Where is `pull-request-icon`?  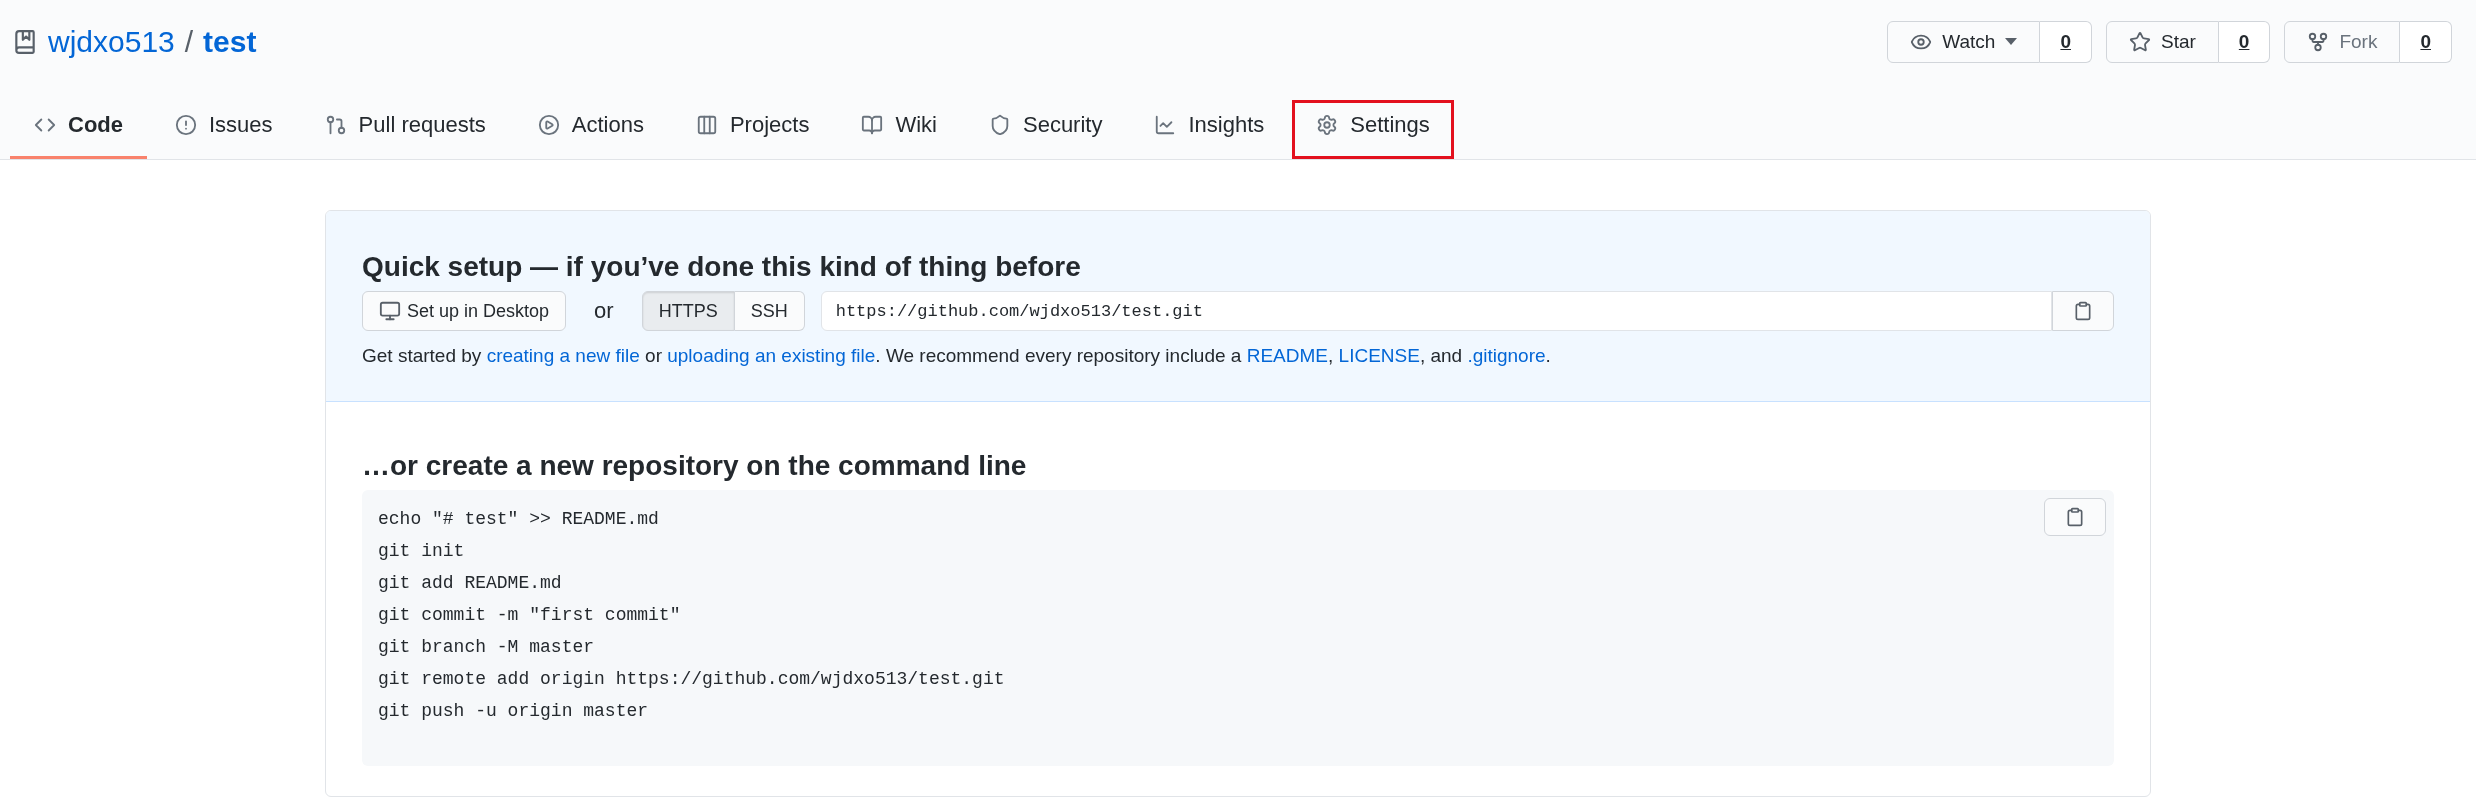
pull-request-icon is located at coordinates (335, 125).